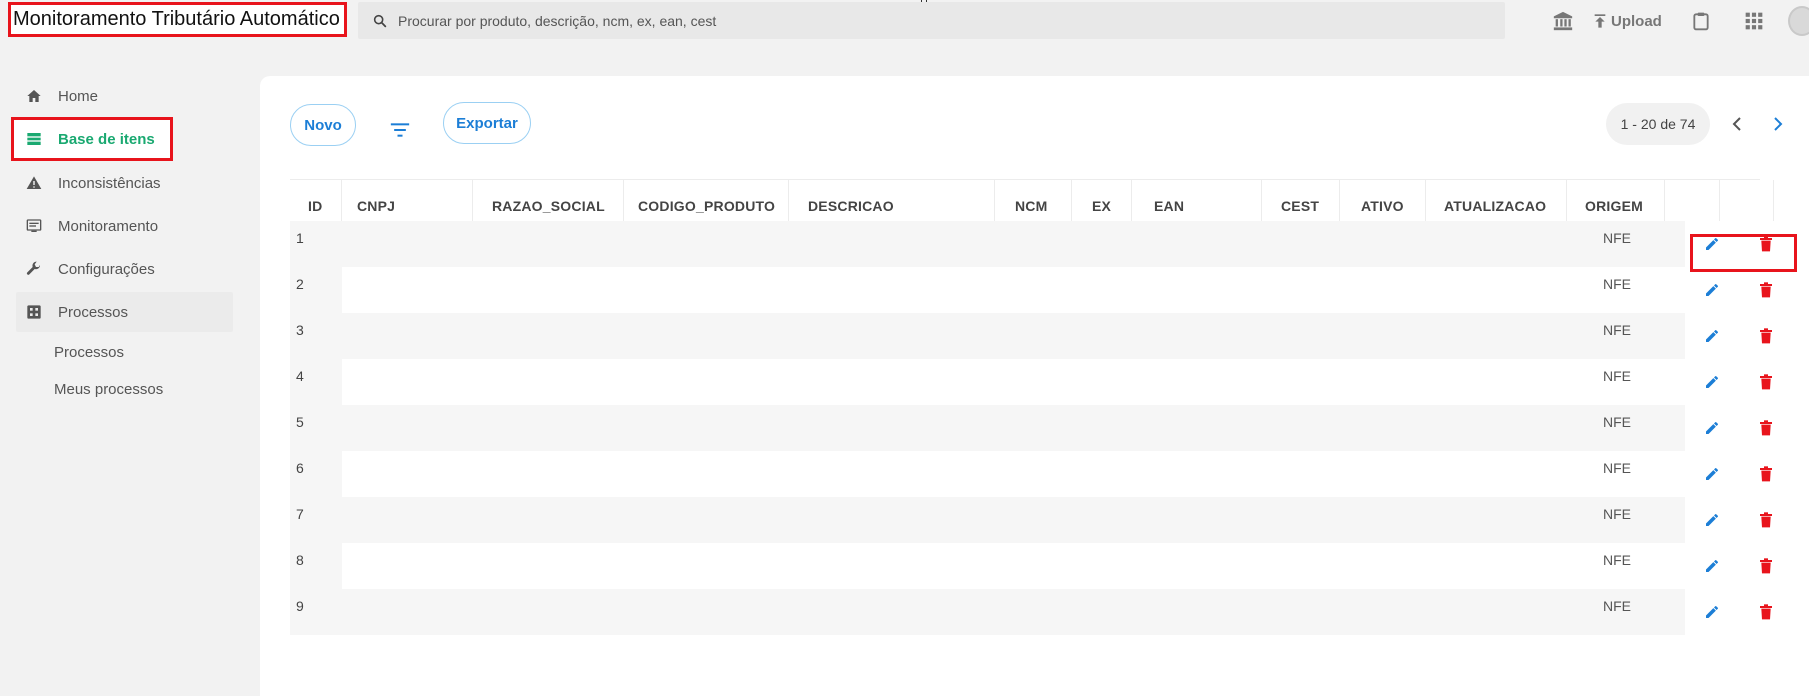  Describe the element at coordinates (108, 389) in the screenshot. I see `sidebar-subitem-meus-processos: Meus processos` at that location.